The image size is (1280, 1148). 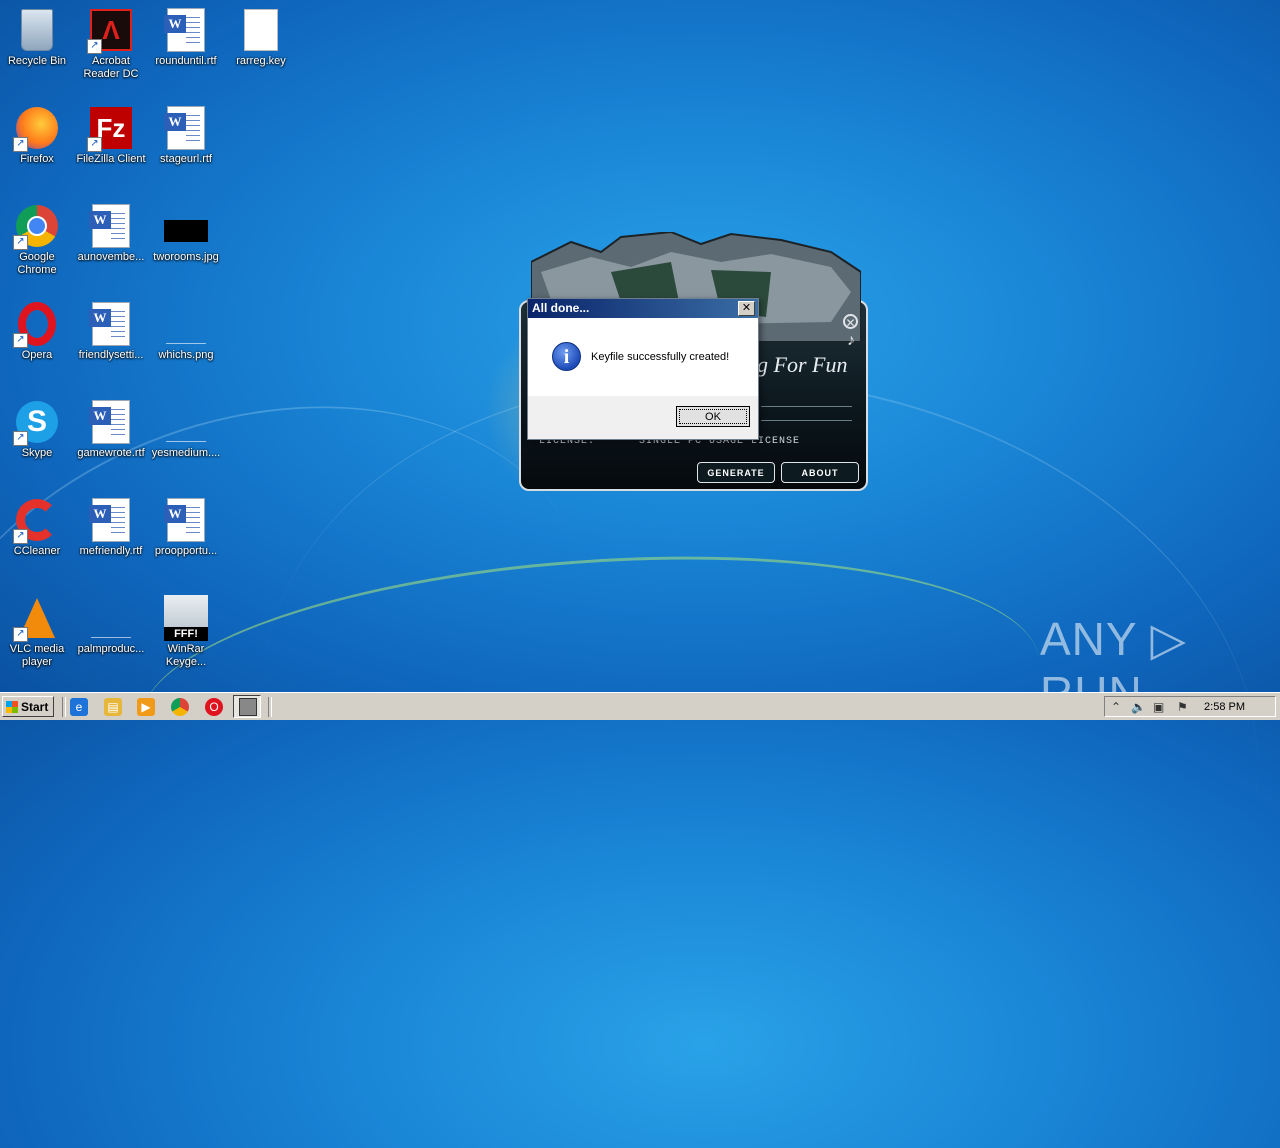 What do you see at coordinates (1116, 707) in the screenshot?
I see `show-hidden-icons-icon: ⌃` at bounding box center [1116, 707].